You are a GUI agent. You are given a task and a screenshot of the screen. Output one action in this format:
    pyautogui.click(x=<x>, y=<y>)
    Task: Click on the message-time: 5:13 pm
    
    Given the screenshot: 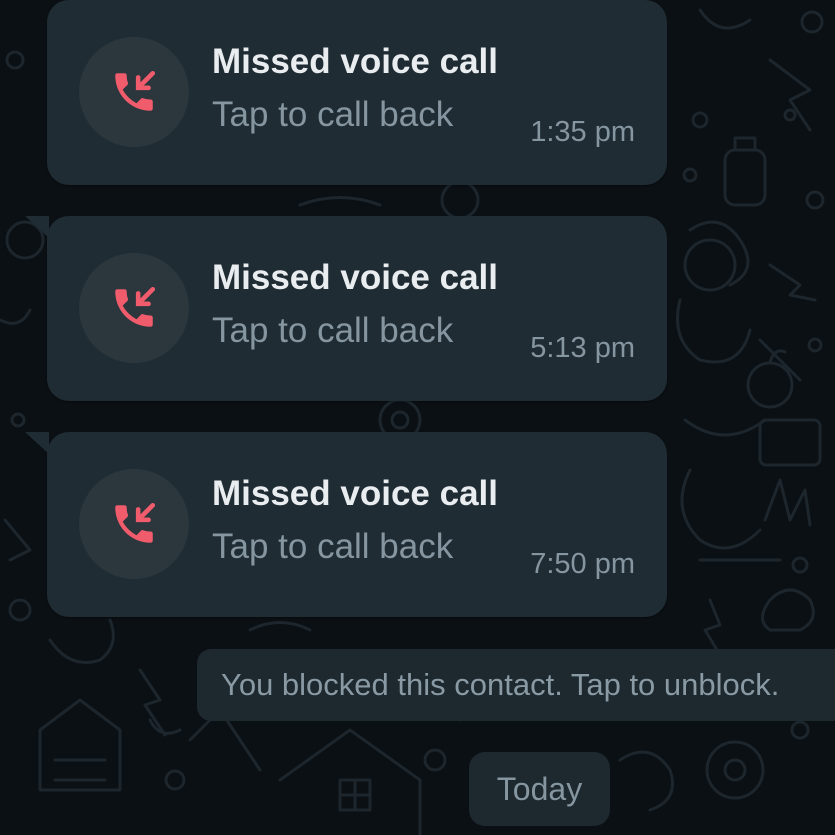 What is the action you would take?
    pyautogui.click(x=582, y=348)
    